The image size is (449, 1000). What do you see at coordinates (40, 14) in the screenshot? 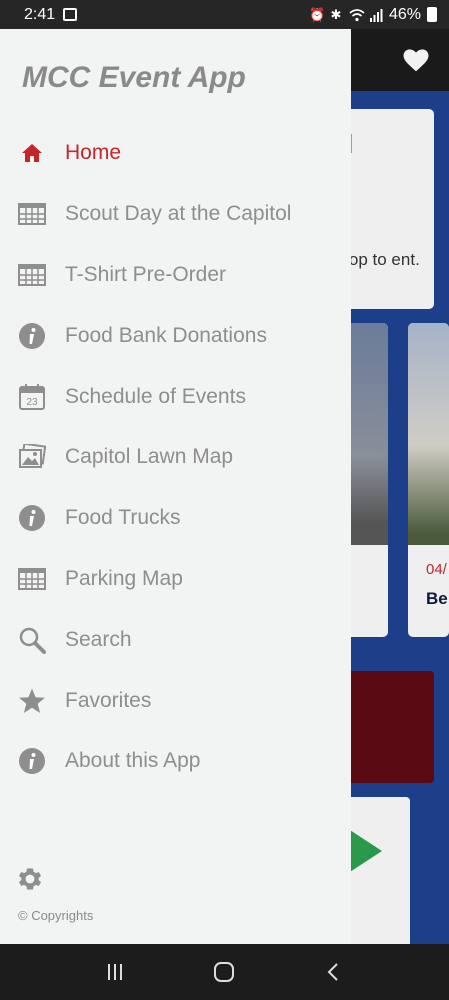
I see `status-time: 2:41` at bounding box center [40, 14].